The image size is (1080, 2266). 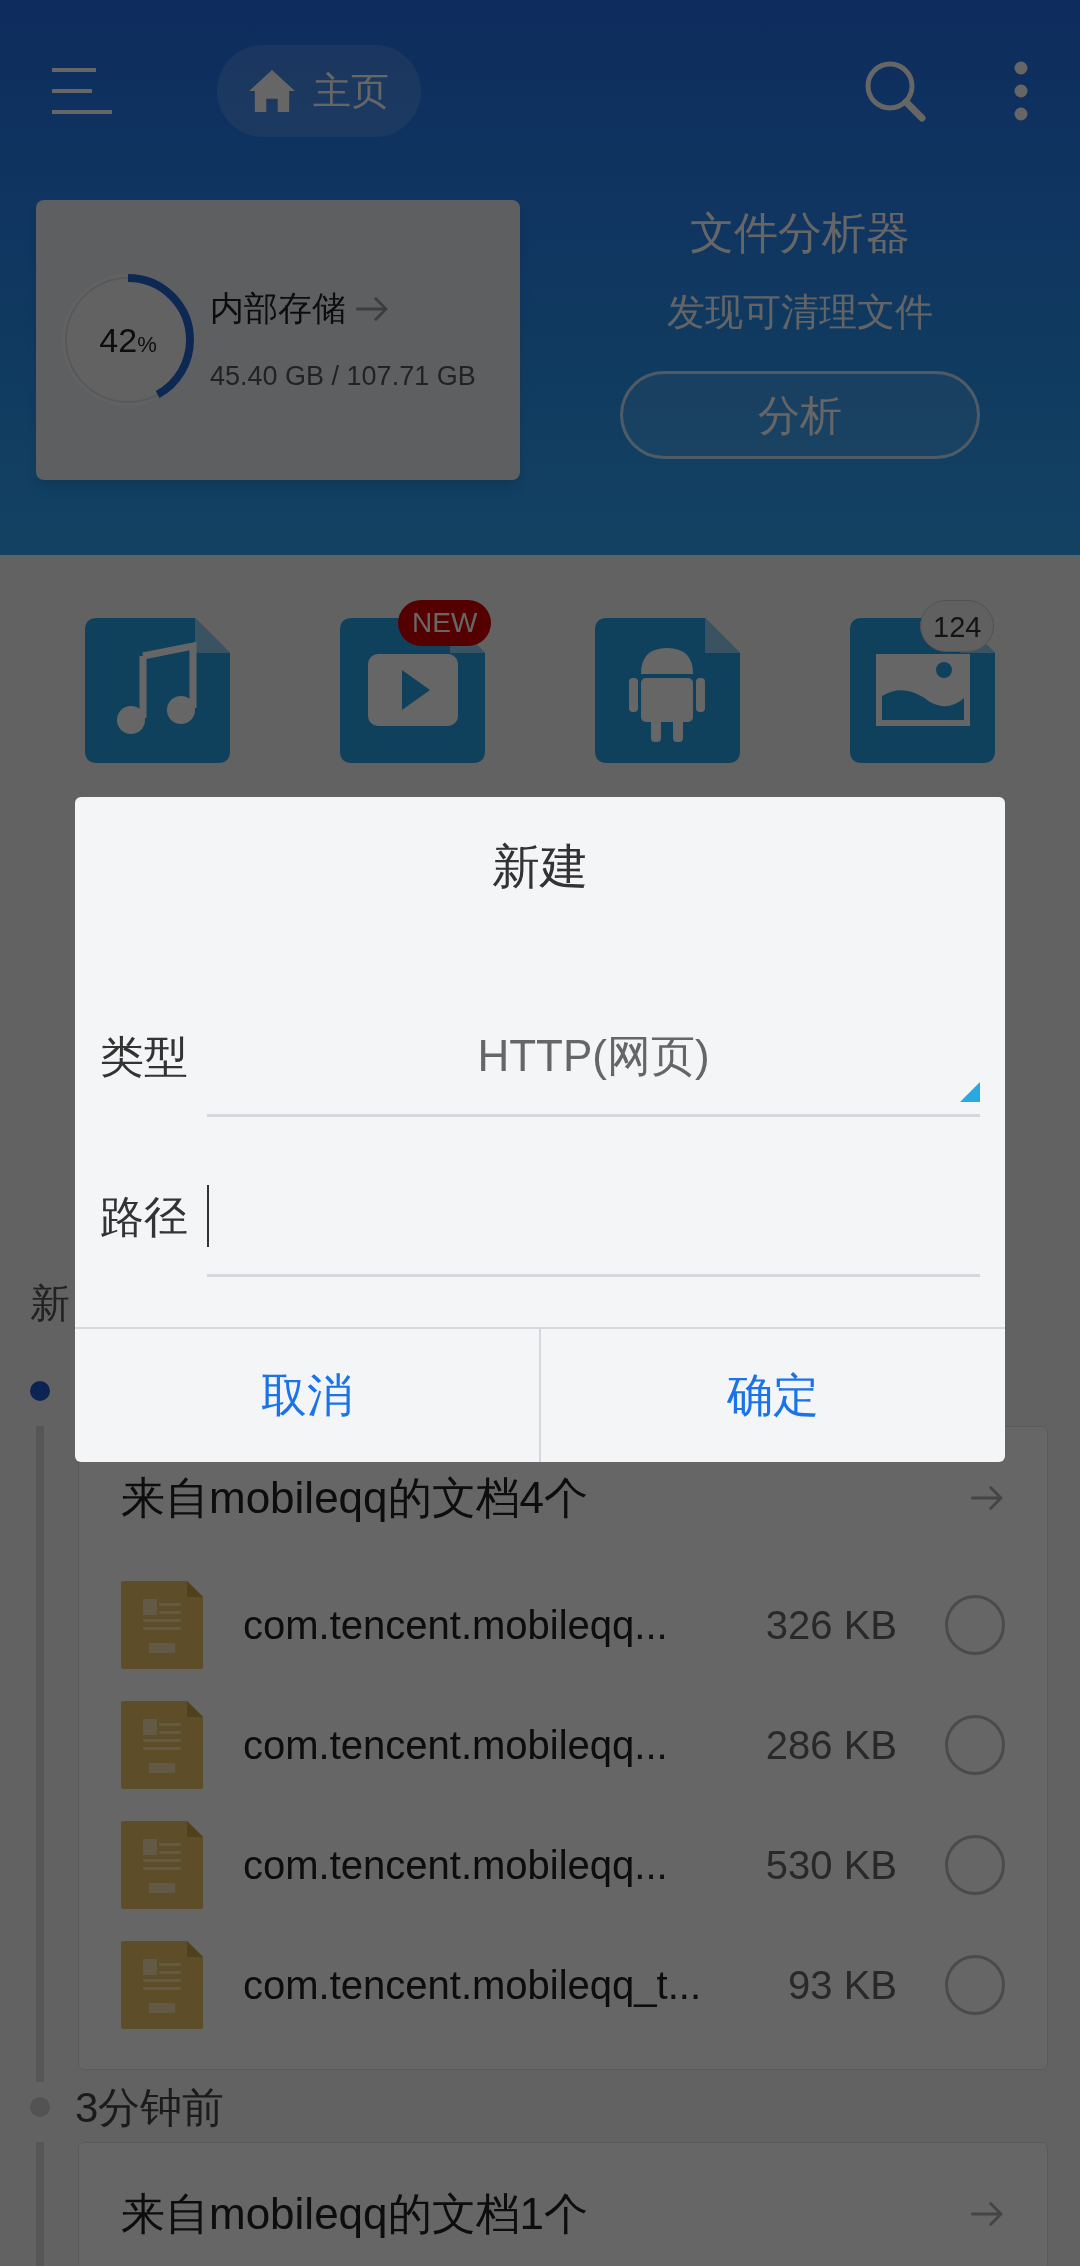 What do you see at coordinates (50, 1303) in the screenshot?
I see `section-heading: 新` at bounding box center [50, 1303].